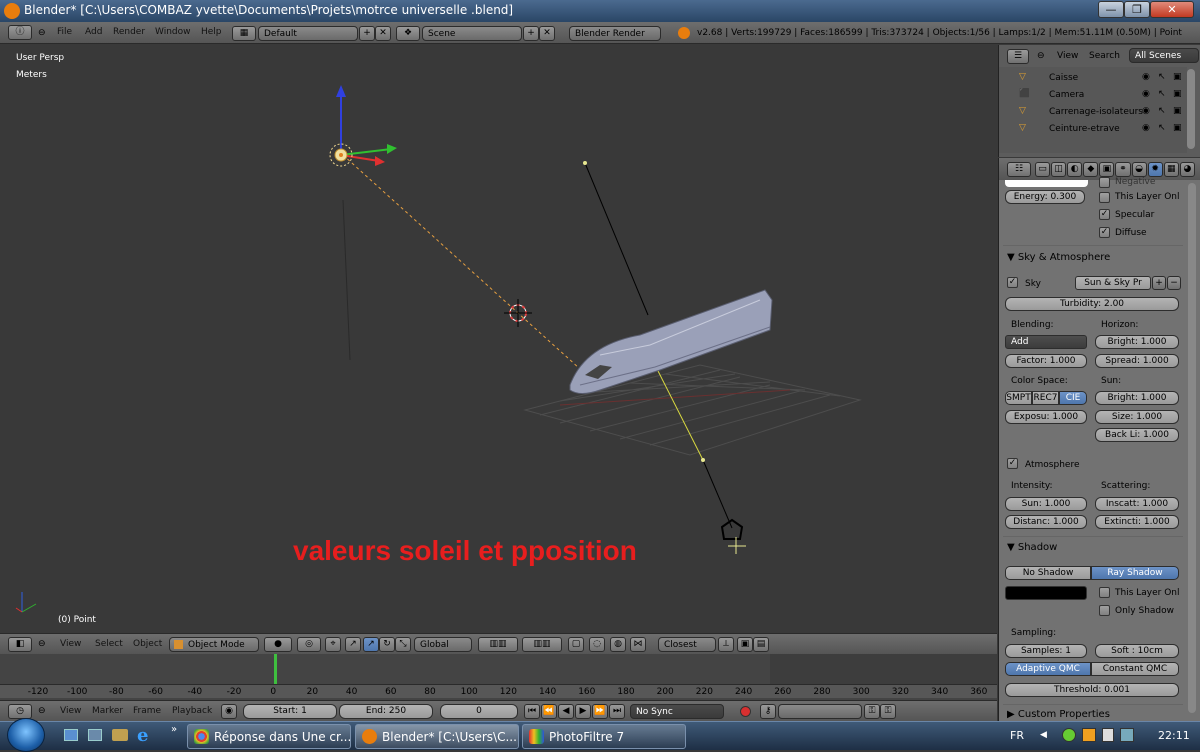  Describe the element at coordinates (1113, 283) in the screenshot. I see `sky-preset-dropdown: Sun & Sky Pr` at that location.